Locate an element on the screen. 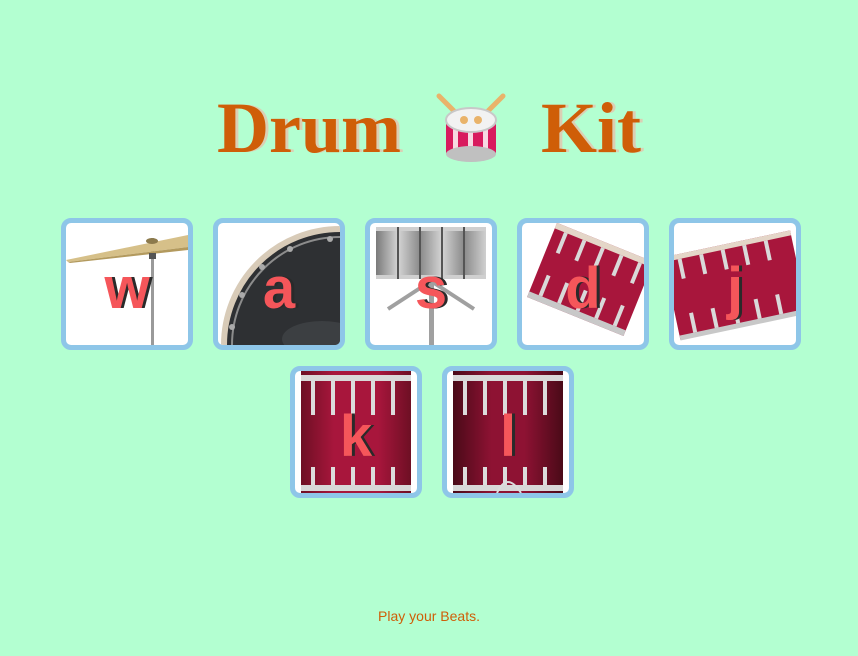 The height and width of the screenshot is (656, 858). drum-button-j: j is located at coordinates (735, 284).